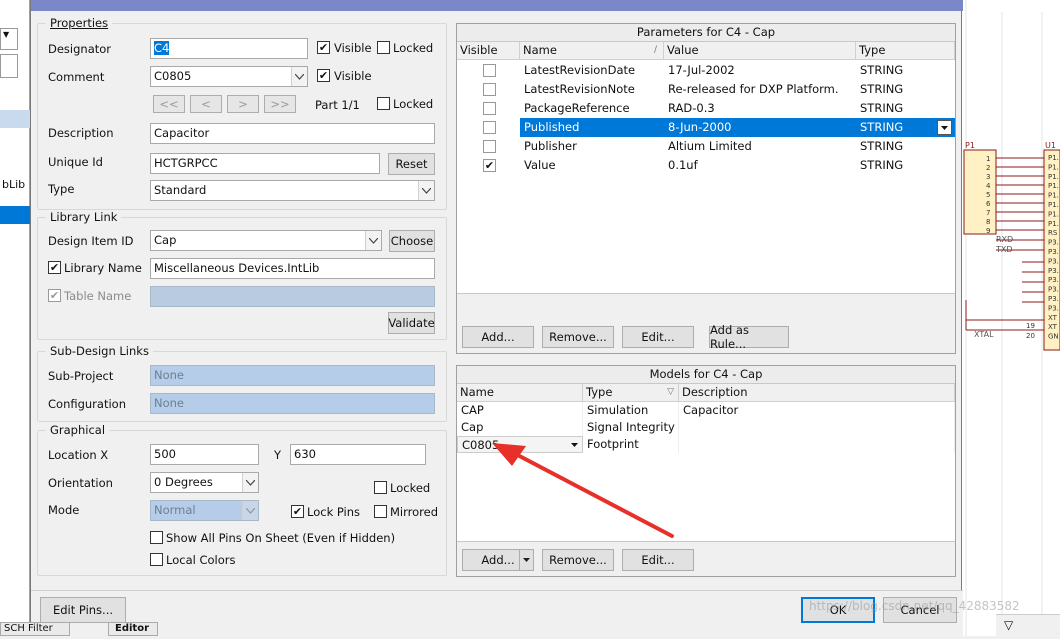 Image resolution: width=1060 pixels, height=639 pixels. I want to click on validate-button: Validate, so click(411, 323).